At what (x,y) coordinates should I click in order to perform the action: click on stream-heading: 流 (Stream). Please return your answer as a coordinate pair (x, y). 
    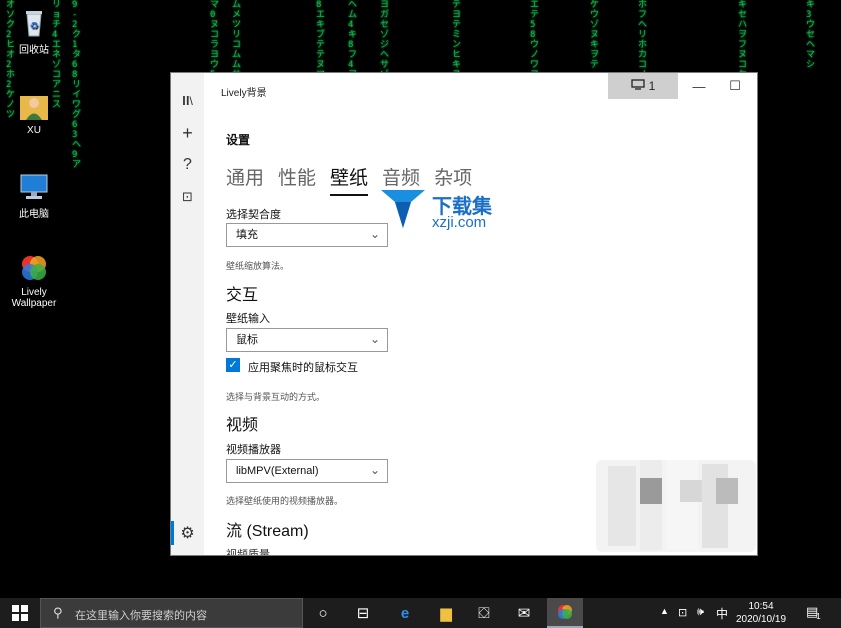
    Looking at the image, I should click on (267, 531).